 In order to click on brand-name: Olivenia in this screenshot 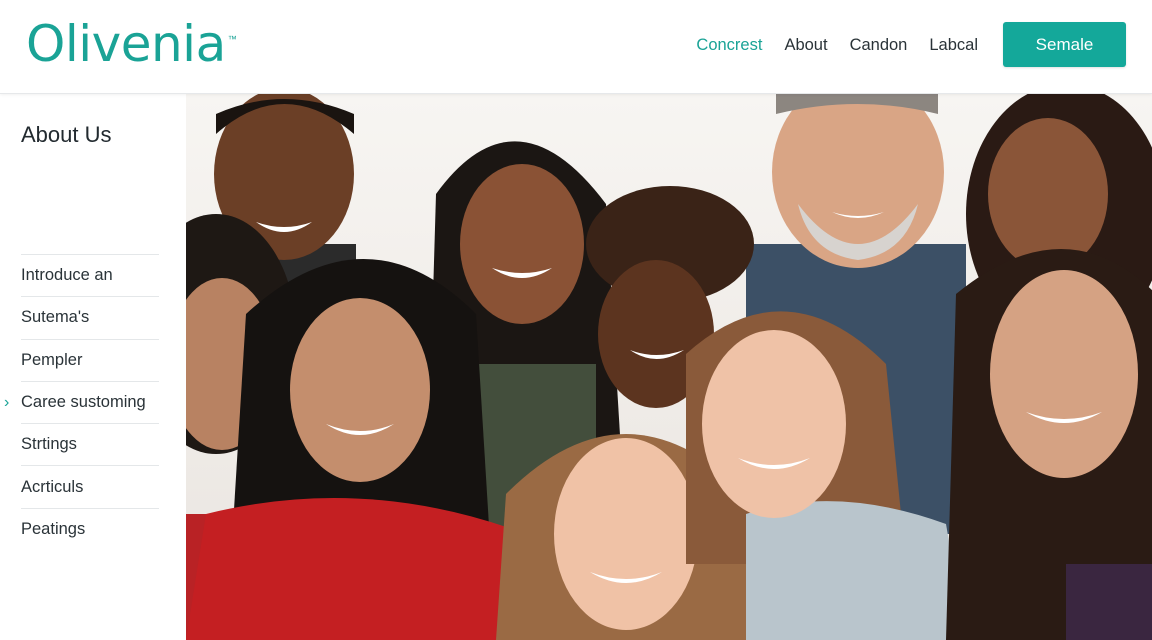, I will do `click(126, 44)`.